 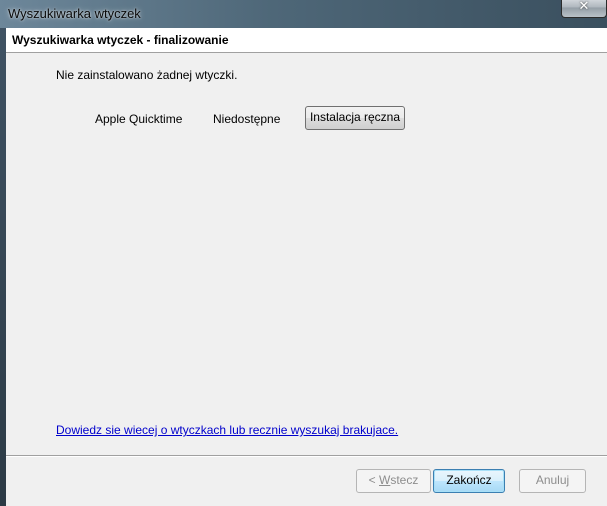 I want to click on back-button-prefix: <, so click(x=373, y=480).